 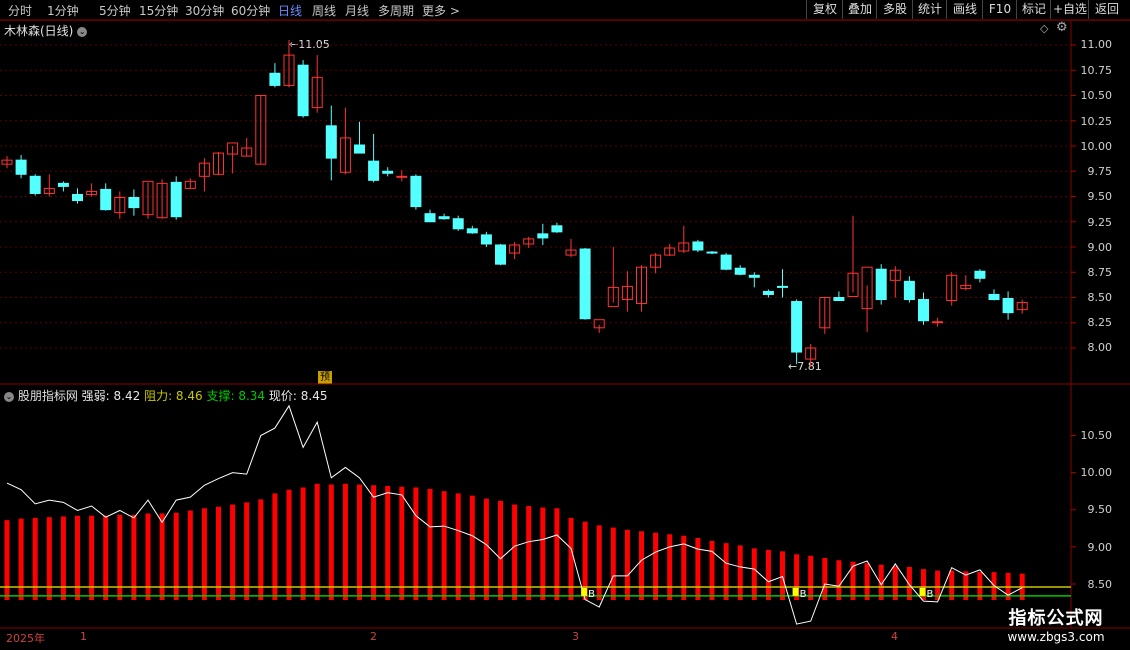 What do you see at coordinates (1056, 637) in the screenshot?
I see `watermark-url: www.zbgs3.com` at bounding box center [1056, 637].